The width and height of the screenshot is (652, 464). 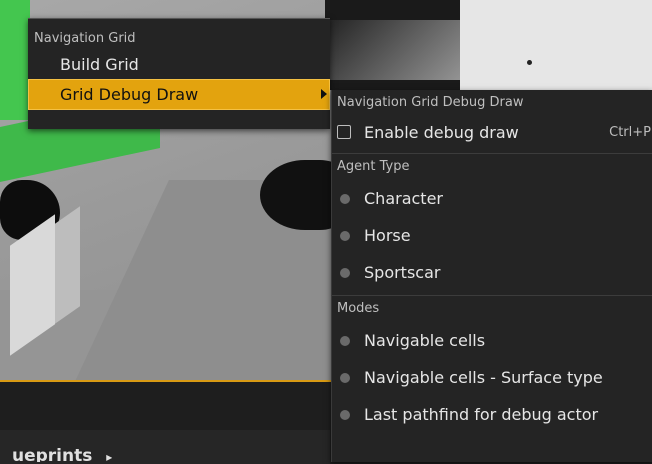 What do you see at coordinates (400, 50) in the screenshot?
I see `block-gradient` at bounding box center [400, 50].